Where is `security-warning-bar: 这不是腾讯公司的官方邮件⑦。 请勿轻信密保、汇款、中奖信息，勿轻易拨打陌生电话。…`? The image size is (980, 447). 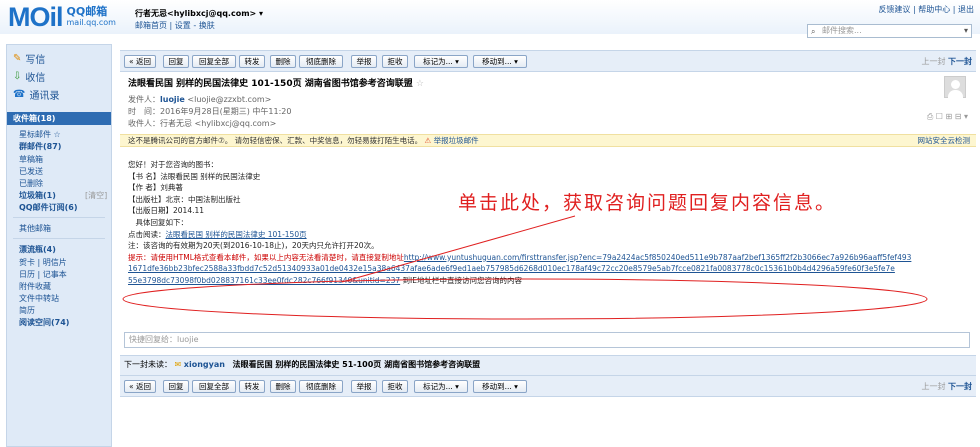 security-warning-bar: 这不是腾讯公司的官方邮件⑦。 请勿轻信密保、汇款、中奖信息，勿轻易拨打陌生电话。… is located at coordinates (548, 140).